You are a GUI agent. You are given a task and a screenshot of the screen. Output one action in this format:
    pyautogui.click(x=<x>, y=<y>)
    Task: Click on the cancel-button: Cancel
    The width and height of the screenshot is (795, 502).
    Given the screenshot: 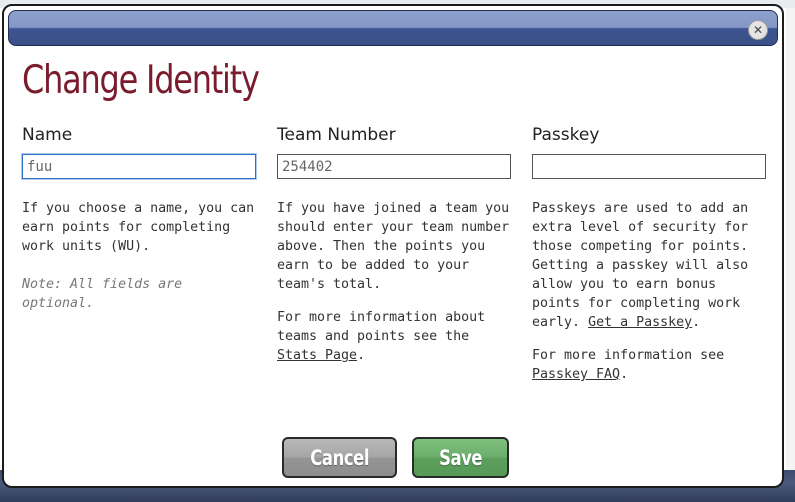 What is the action you would take?
    pyautogui.click(x=339, y=457)
    